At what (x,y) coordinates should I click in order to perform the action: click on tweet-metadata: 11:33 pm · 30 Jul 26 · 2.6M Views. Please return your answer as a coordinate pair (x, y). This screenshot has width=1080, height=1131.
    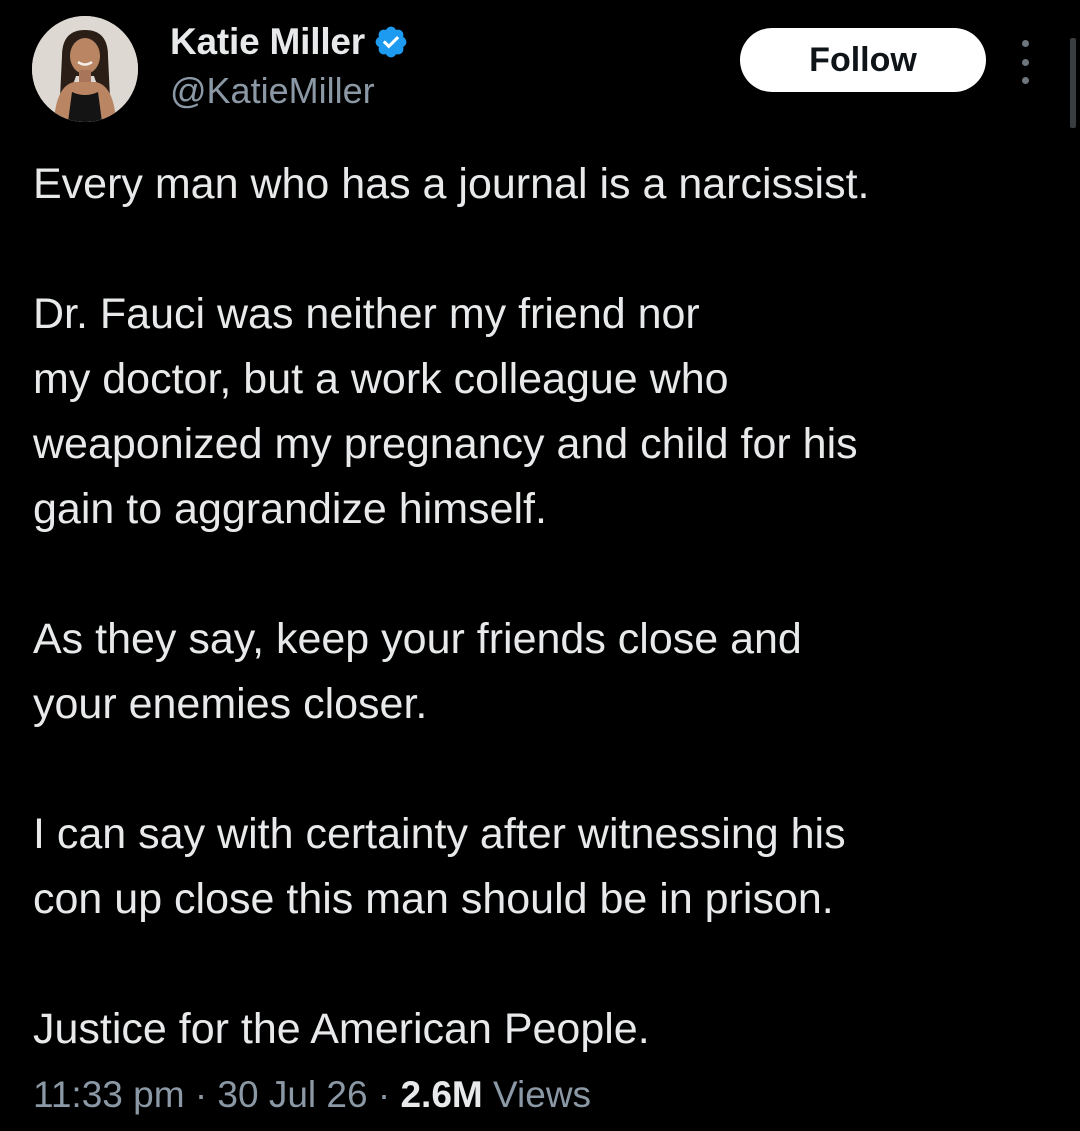
    Looking at the image, I should click on (312, 1095).